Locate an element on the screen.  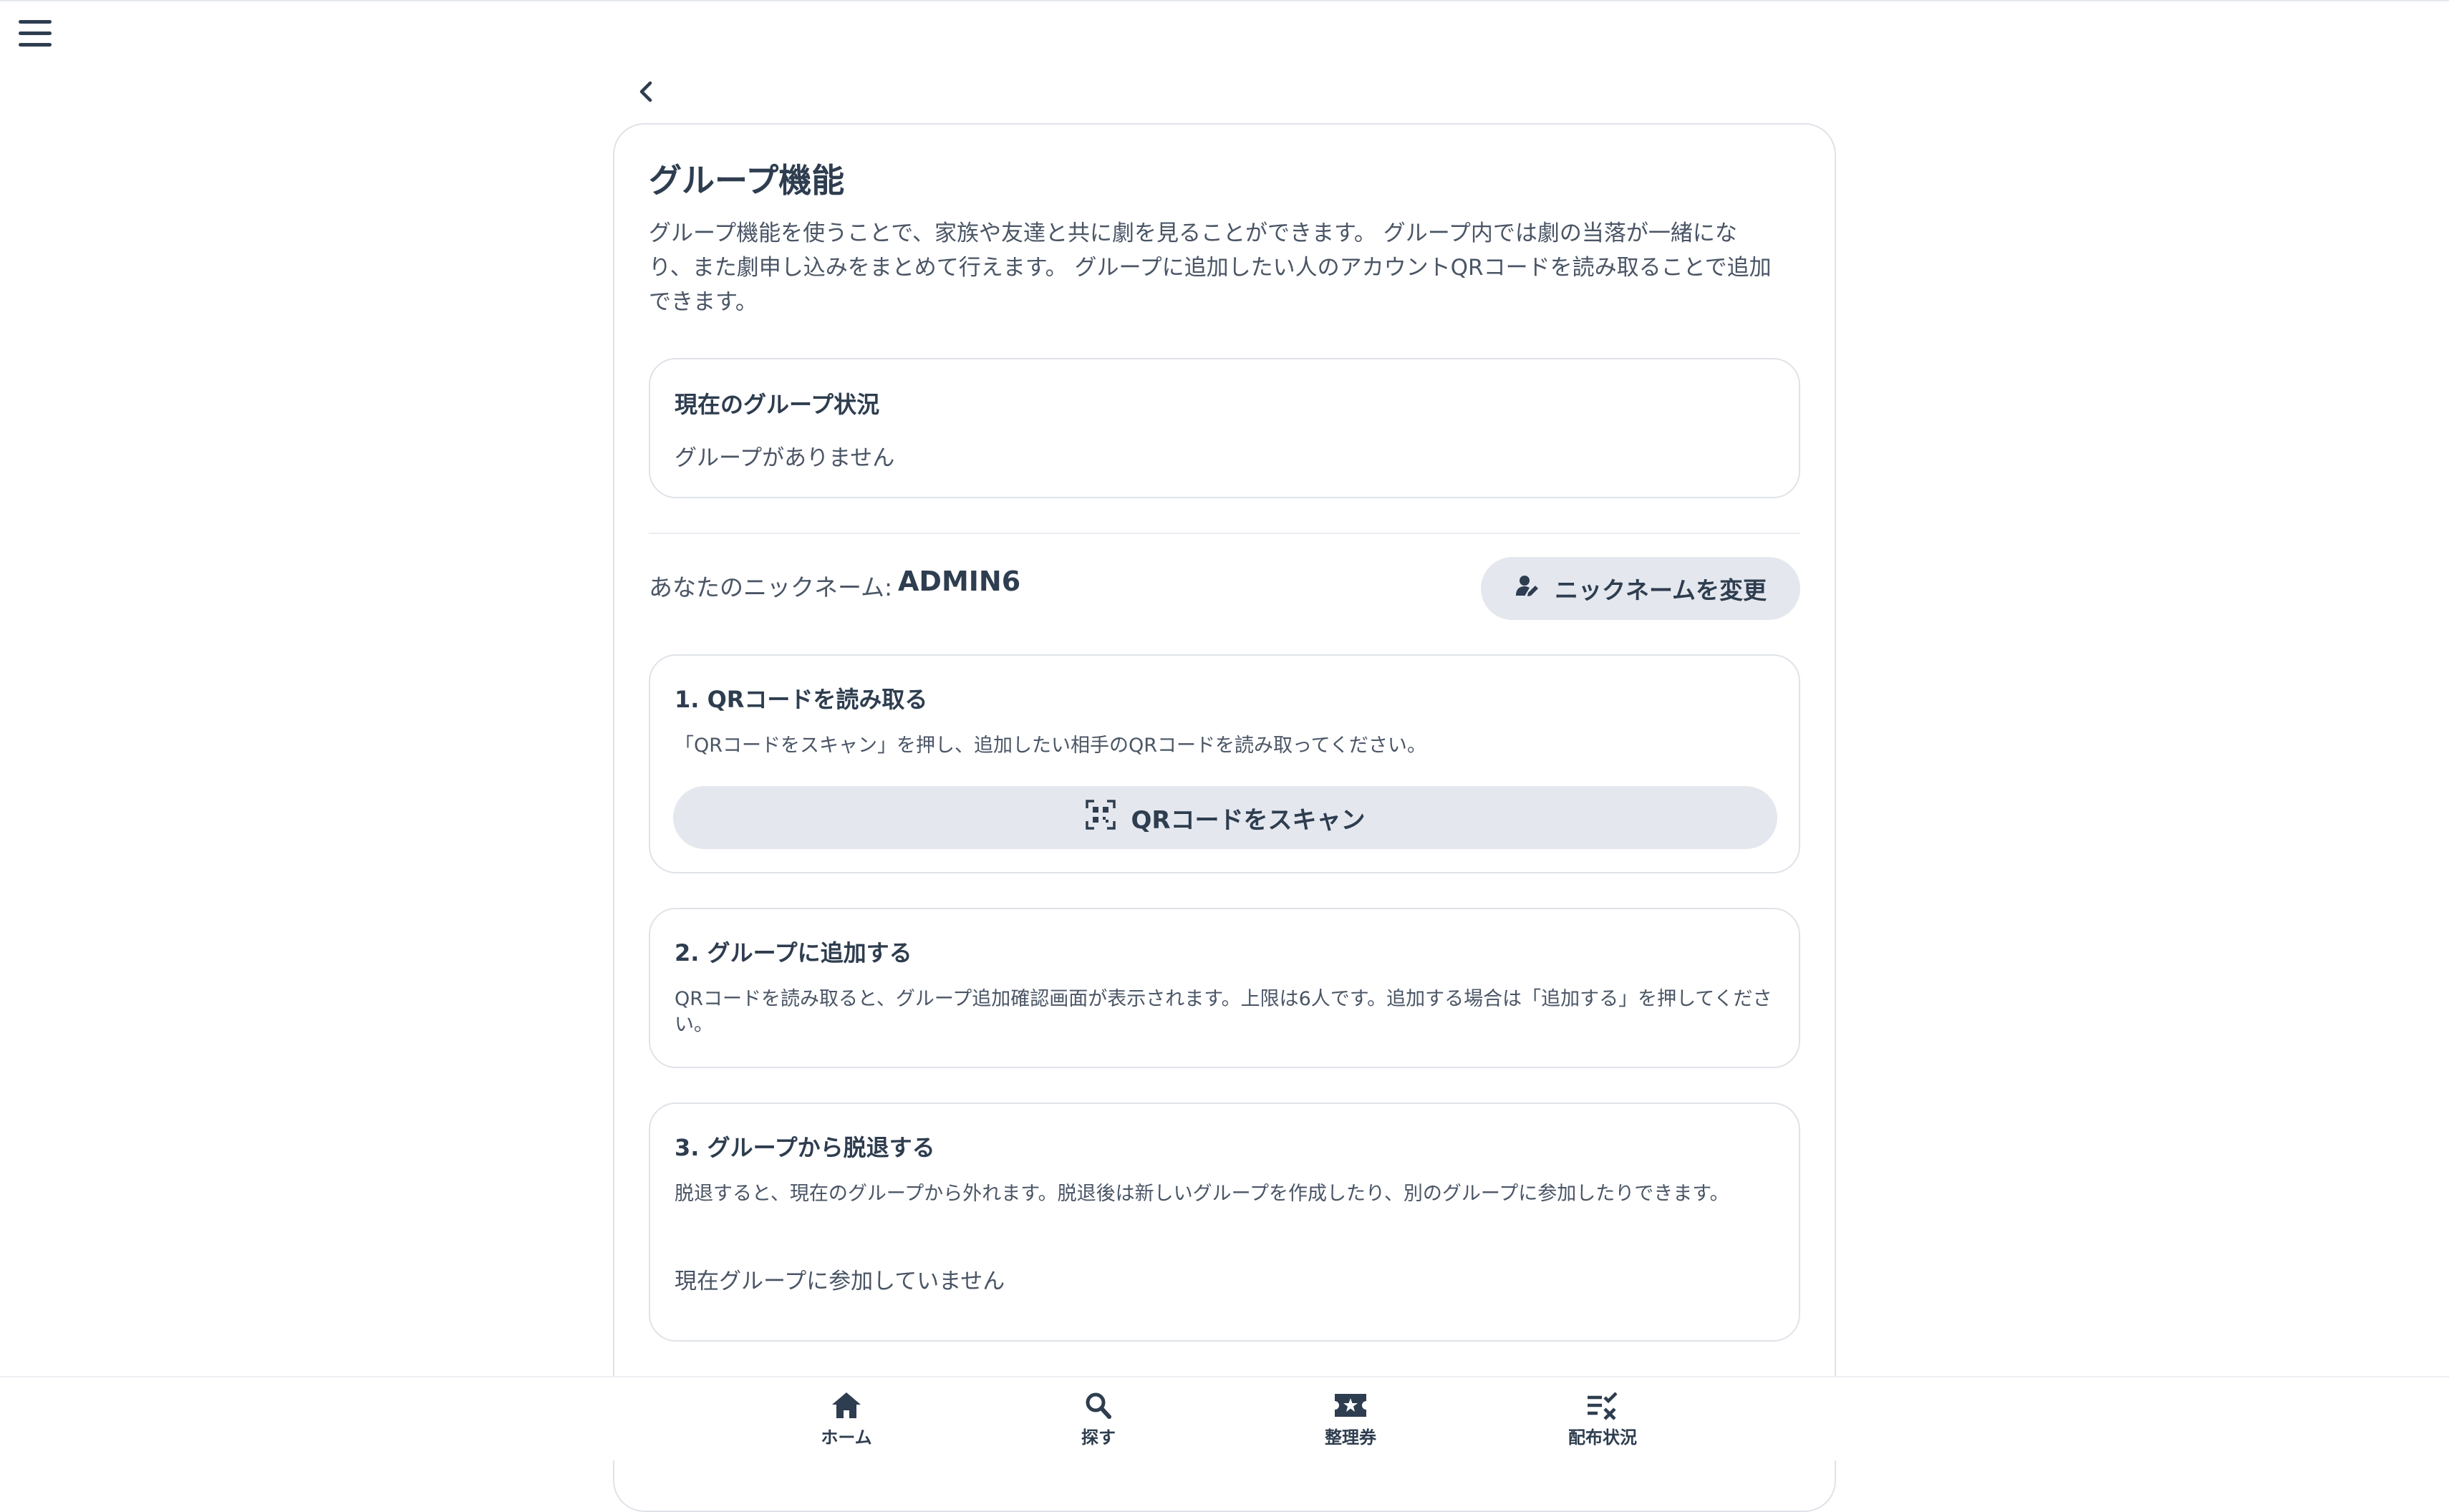
step-3-title: 3. グループから脱退する is located at coordinates (805, 1147).